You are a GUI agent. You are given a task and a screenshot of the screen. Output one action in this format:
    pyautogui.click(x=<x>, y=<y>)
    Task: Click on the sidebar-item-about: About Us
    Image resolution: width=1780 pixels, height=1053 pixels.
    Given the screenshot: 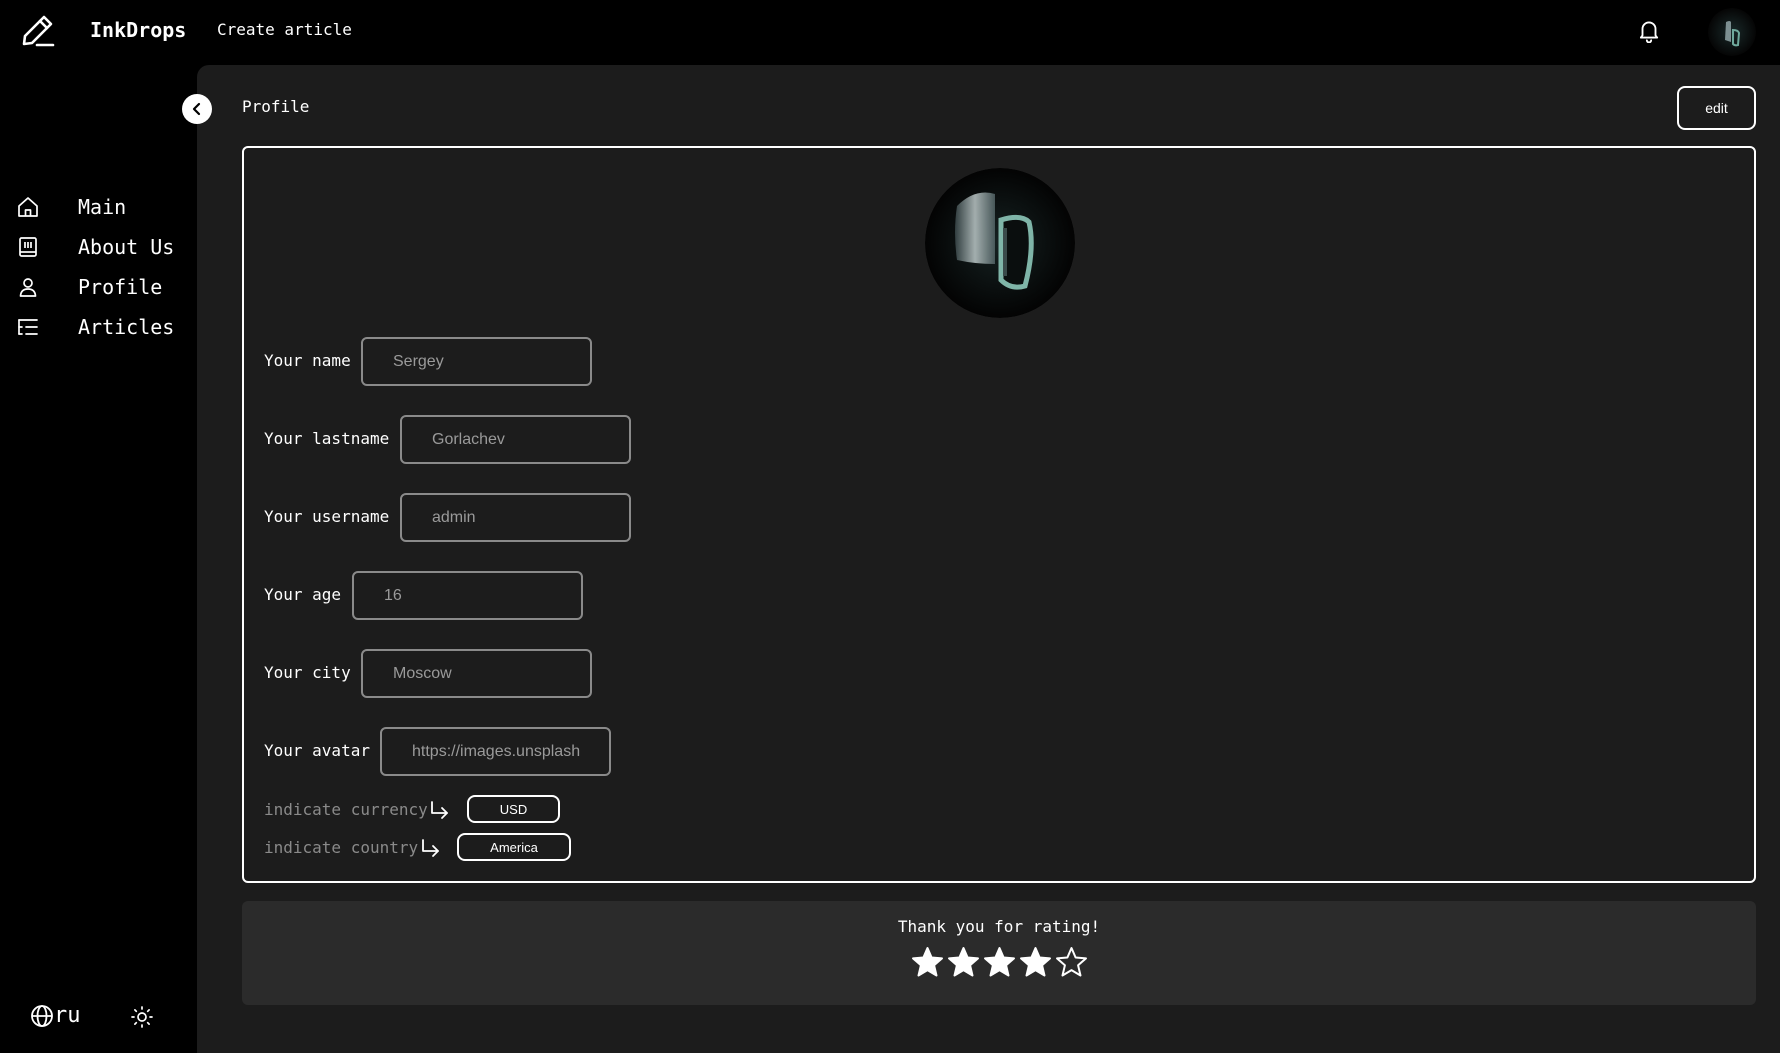 What is the action you would take?
    pyautogui.click(x=95, y=247)
    